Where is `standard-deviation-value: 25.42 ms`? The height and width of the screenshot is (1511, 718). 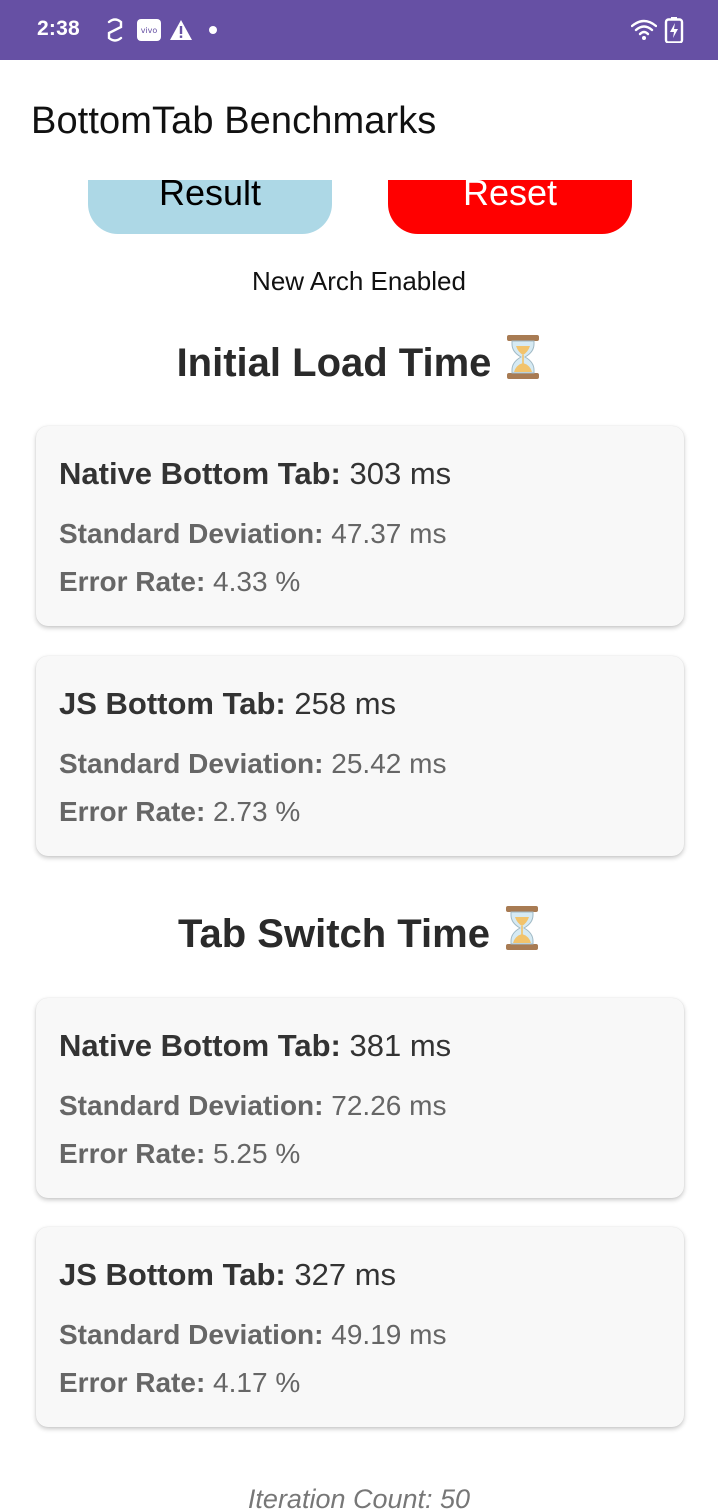 standard-deviation-value: 25.42 ms is located at coordinates (389, 763).